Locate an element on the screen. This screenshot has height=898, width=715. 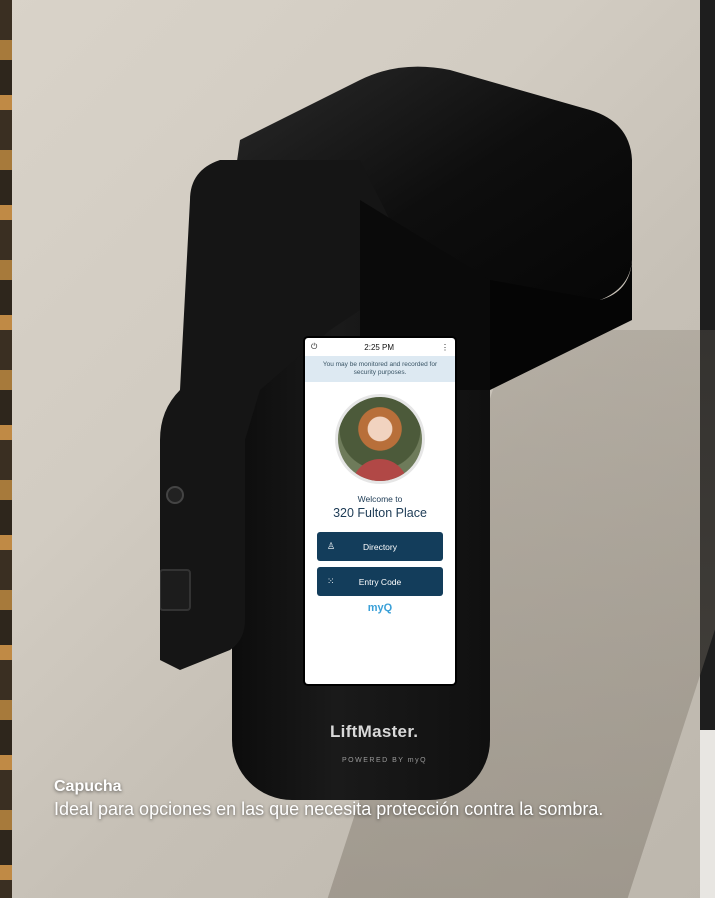
power-icon: ⏻ is located at coordinates (314, 347).